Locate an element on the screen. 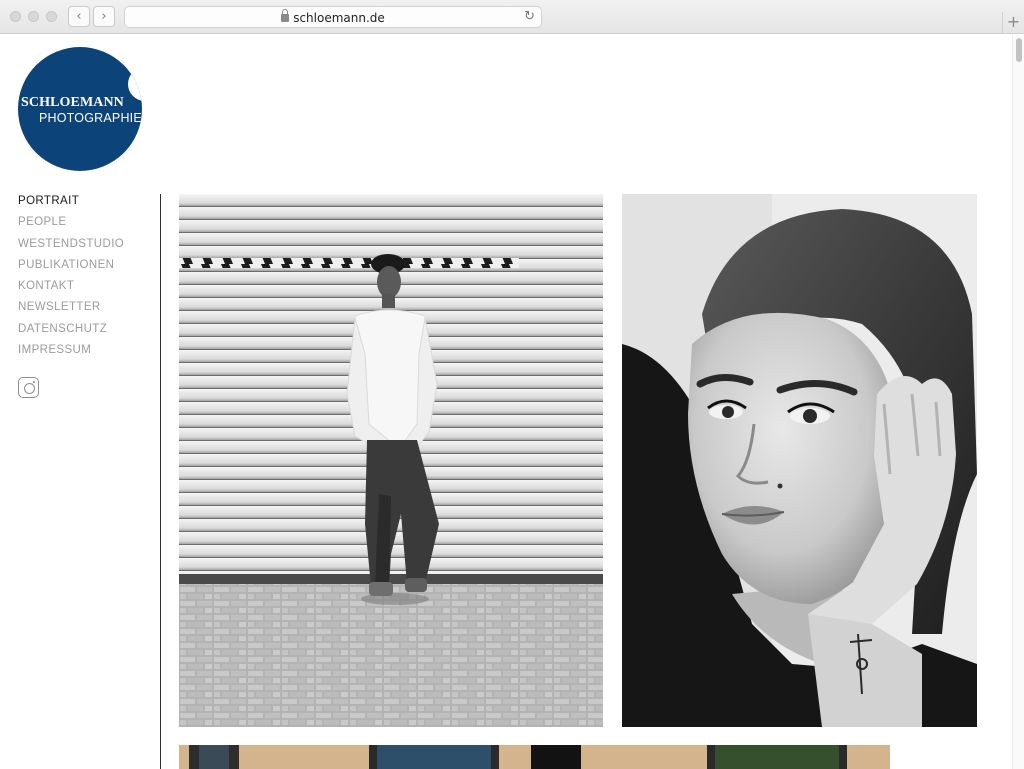 This screenshot has width=1024, height=769. back-button: ‹ is located at coordinates (79, 16).